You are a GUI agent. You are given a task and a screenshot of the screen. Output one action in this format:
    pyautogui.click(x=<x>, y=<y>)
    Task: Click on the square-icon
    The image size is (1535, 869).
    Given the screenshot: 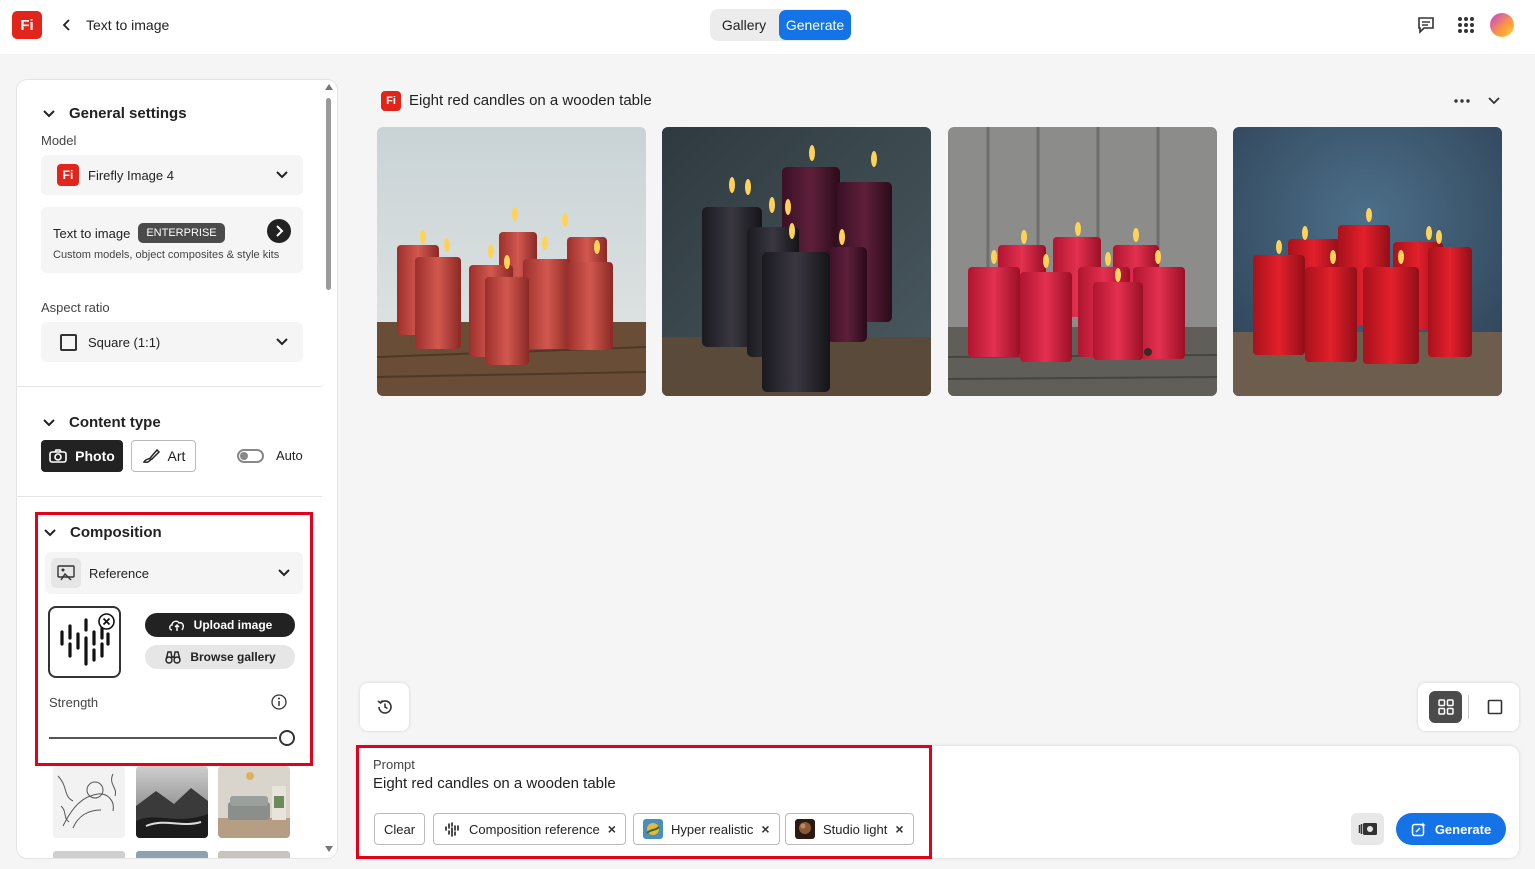 What is the action you would take?
    pyautogui.click(x=68, y=342)
    